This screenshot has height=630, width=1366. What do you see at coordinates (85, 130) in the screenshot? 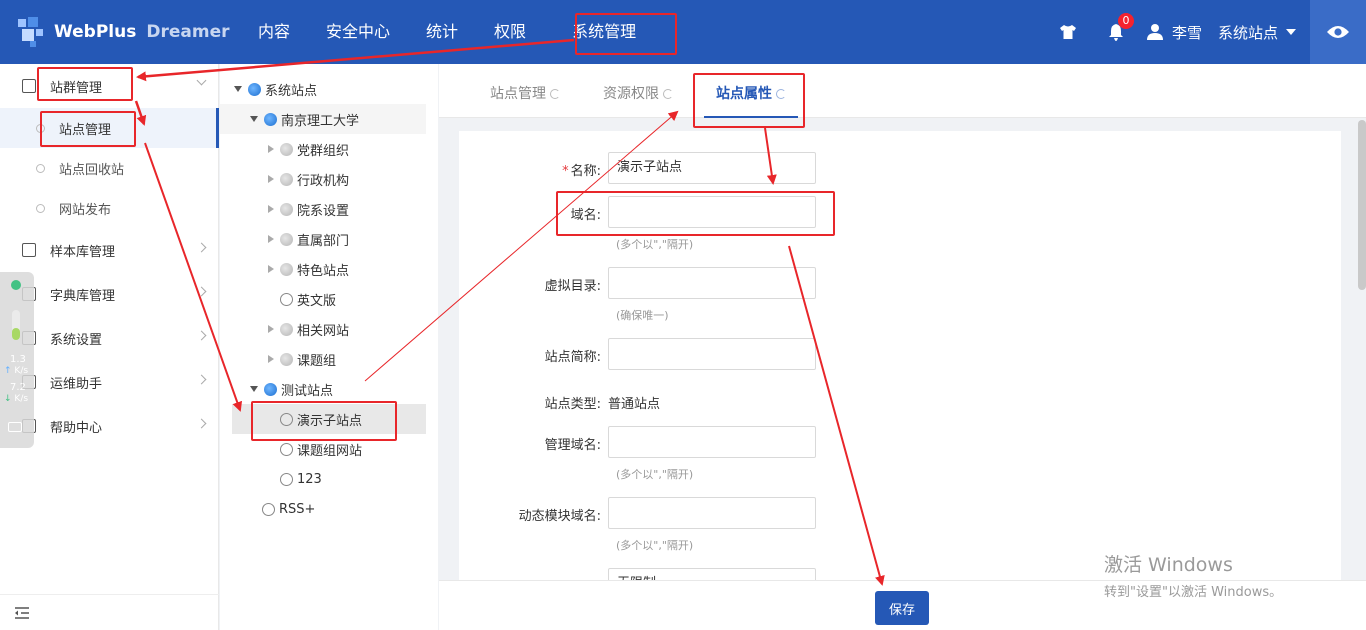
I see `sidebar-subitem-label: 站点管理` at bounding box center [85, 130].